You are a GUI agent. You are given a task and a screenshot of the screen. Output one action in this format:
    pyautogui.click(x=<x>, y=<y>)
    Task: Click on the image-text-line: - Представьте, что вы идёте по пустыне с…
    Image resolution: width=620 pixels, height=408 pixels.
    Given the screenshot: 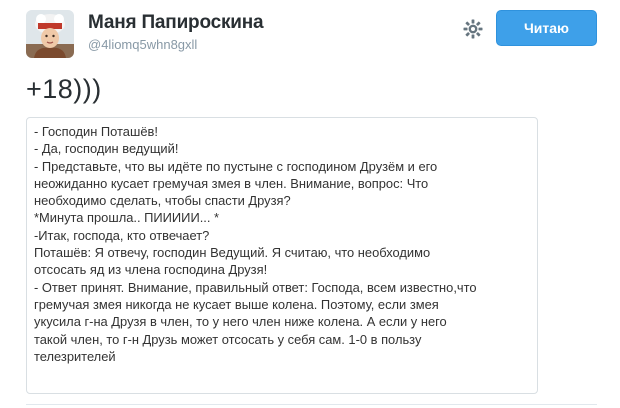 What is the action you would take?
    pyautogui.click(x=236, y=166)
    